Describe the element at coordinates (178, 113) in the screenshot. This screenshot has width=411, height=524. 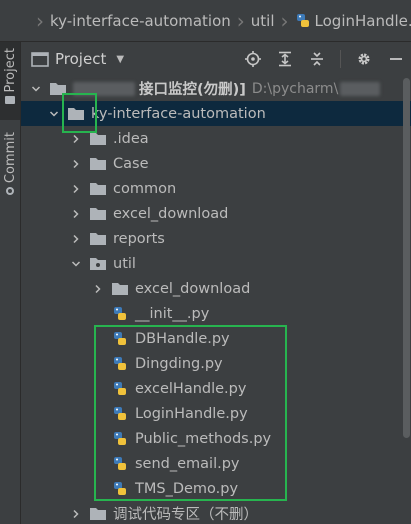
I see `project-label: ky-interface-automation` at that location.